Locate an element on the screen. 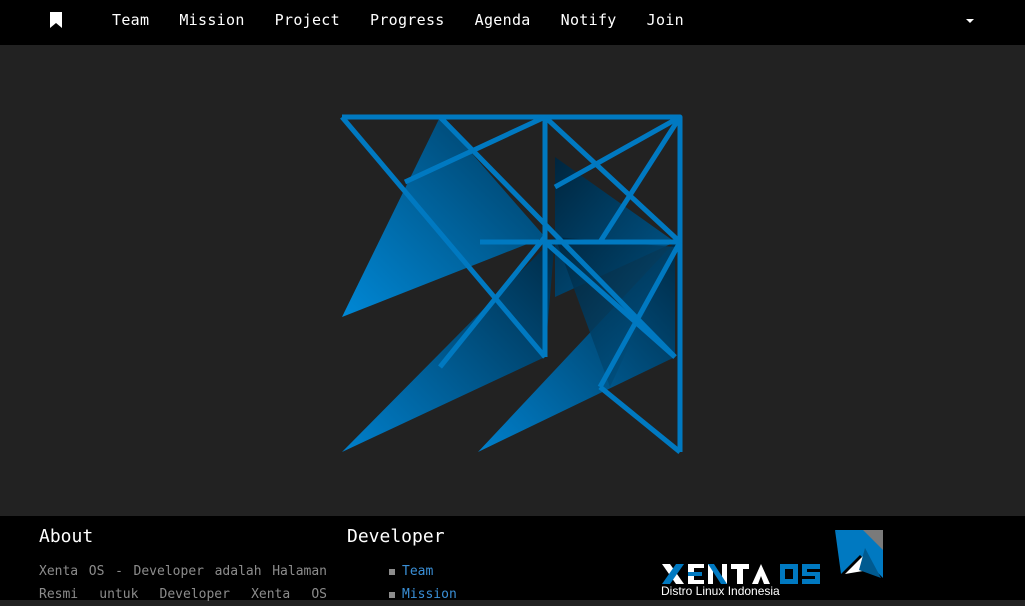 This screenshot has height=606, width=1025. brand-tagline: Distro Linux Indonesia is located at coordinates (720, 591).